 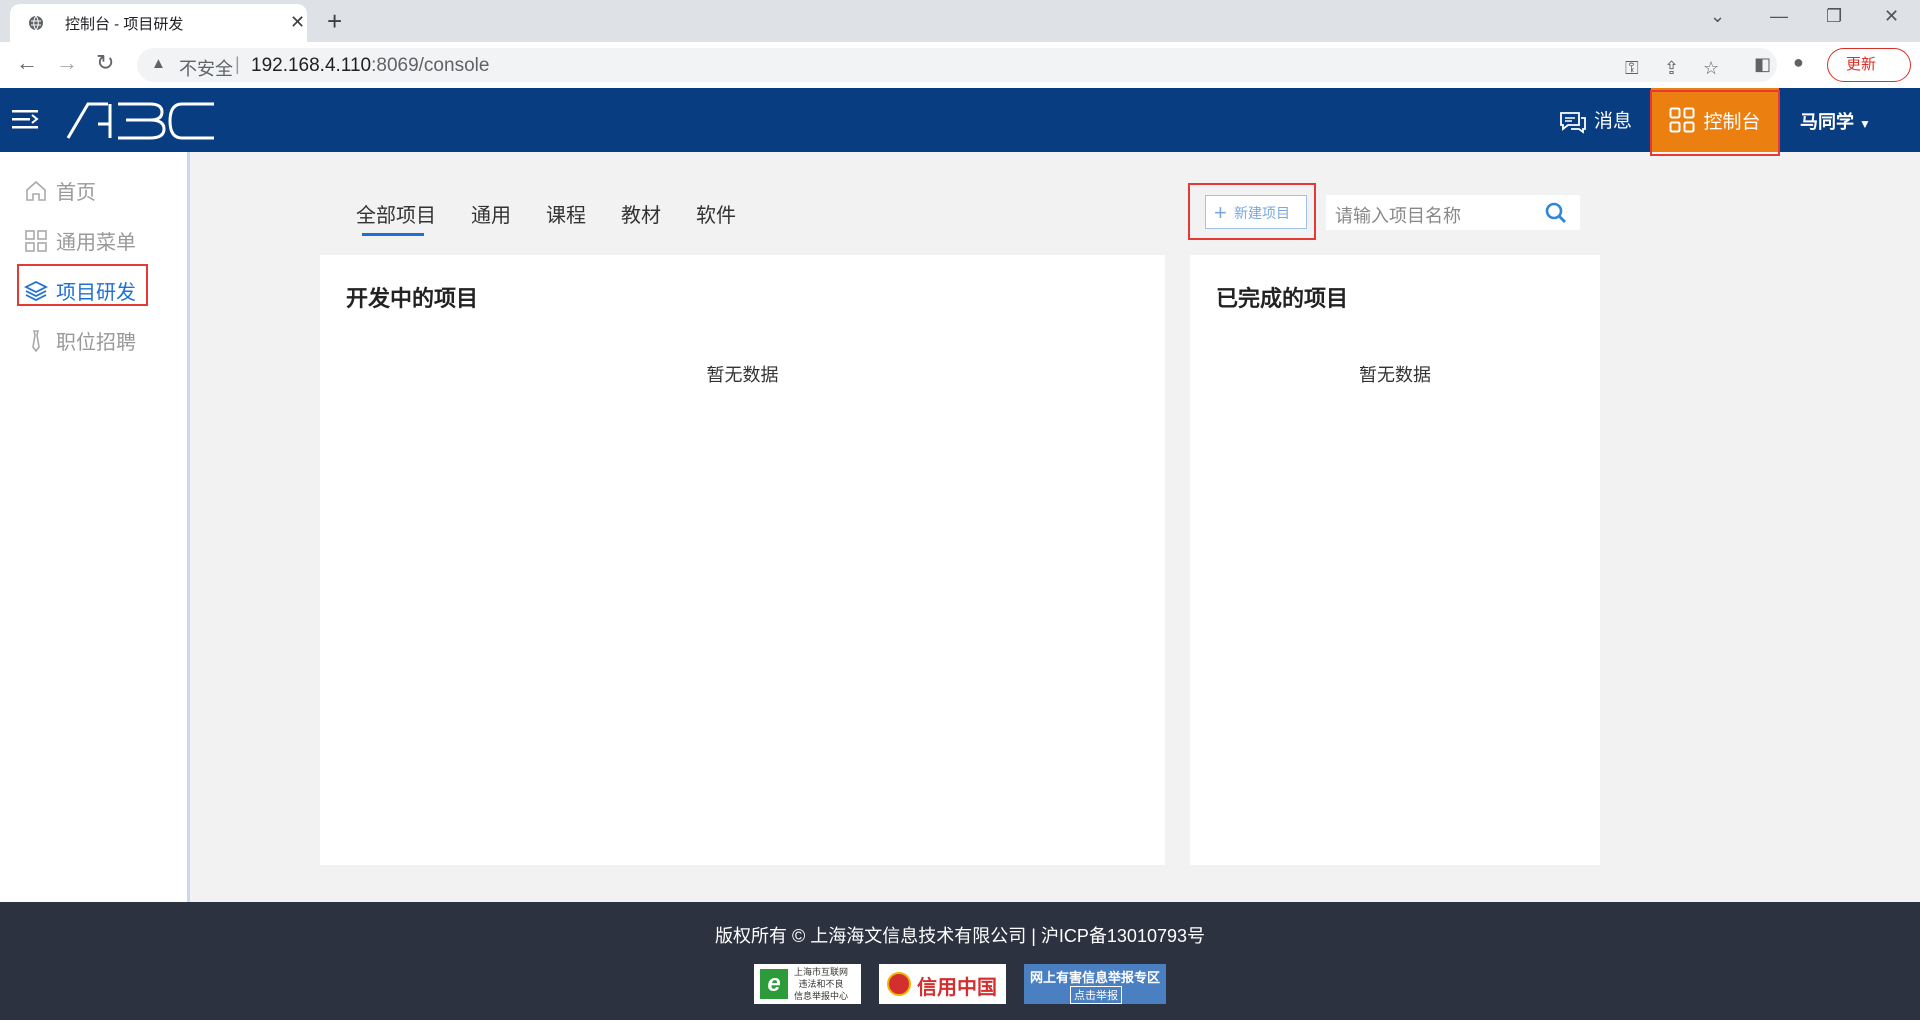 What do you see at coordinates (396, 213) in the screenshot?
I see `tab-all-projects: 全部项目` at bounding box center [396, 213].